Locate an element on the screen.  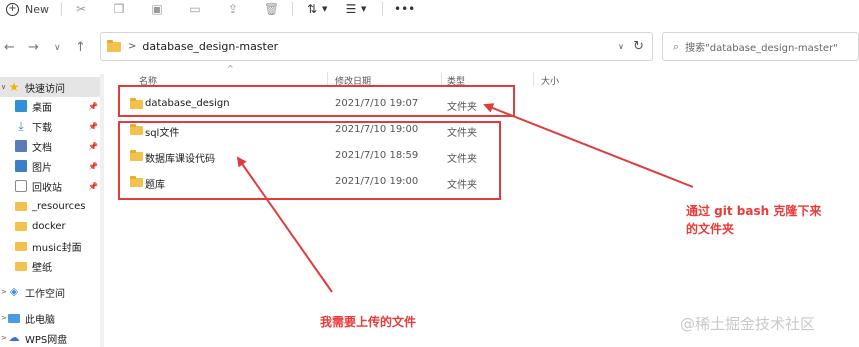
address-path: database_design-master is located at coordinates (210, 46).